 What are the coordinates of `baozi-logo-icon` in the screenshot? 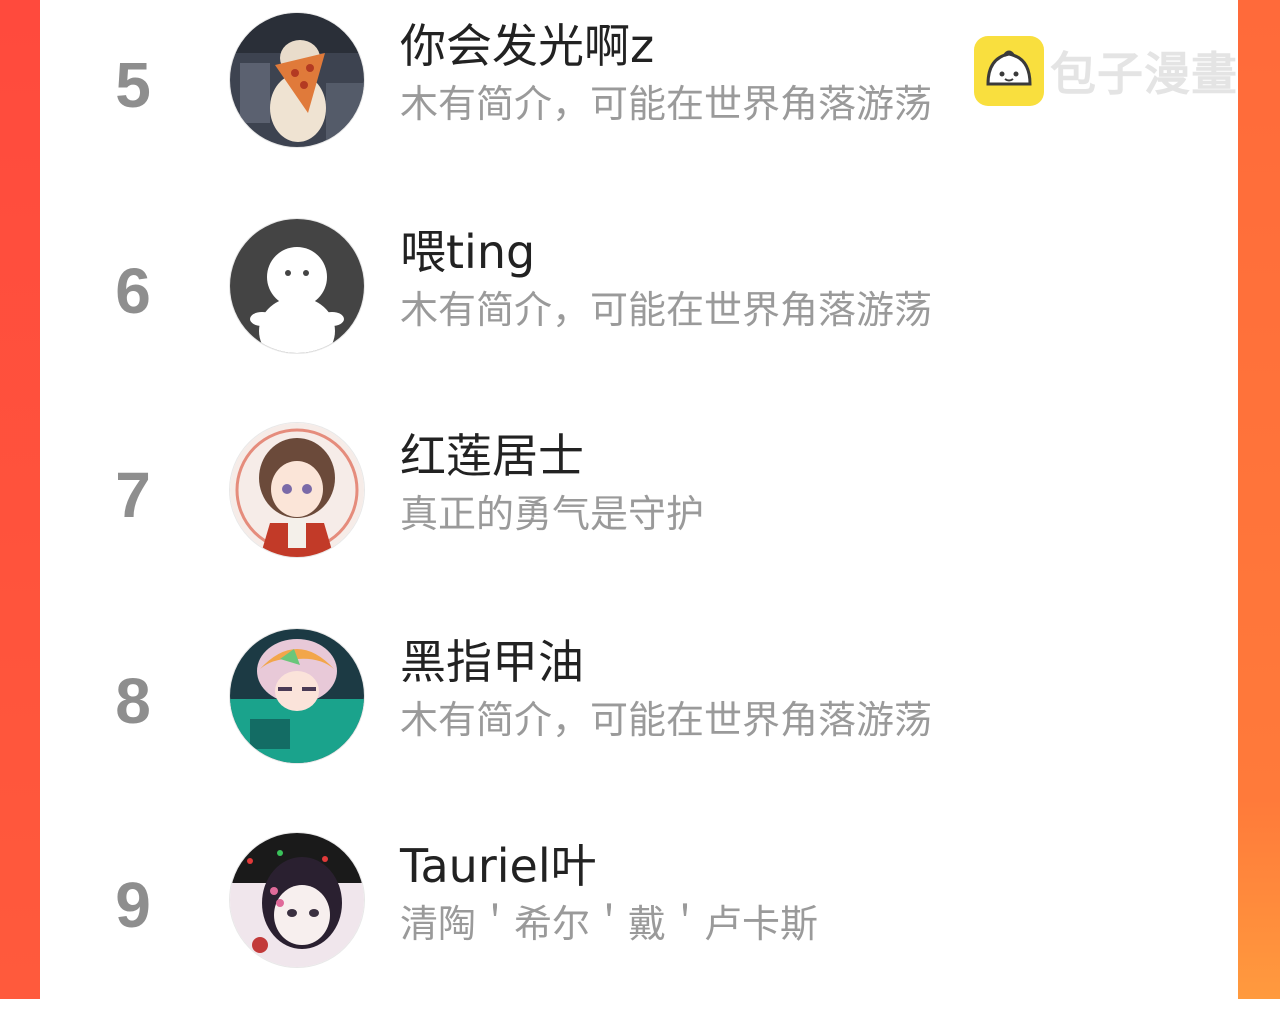 It's located at (1009, 71).